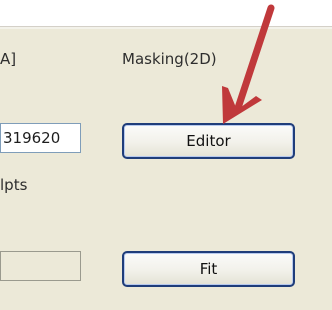 Image resolution: width=332 pixels, height=310 pixels. What do you see at coordinates (14, 185) in the screenshot?
I see `points-label: lpts` at bounding box center [14, 185].